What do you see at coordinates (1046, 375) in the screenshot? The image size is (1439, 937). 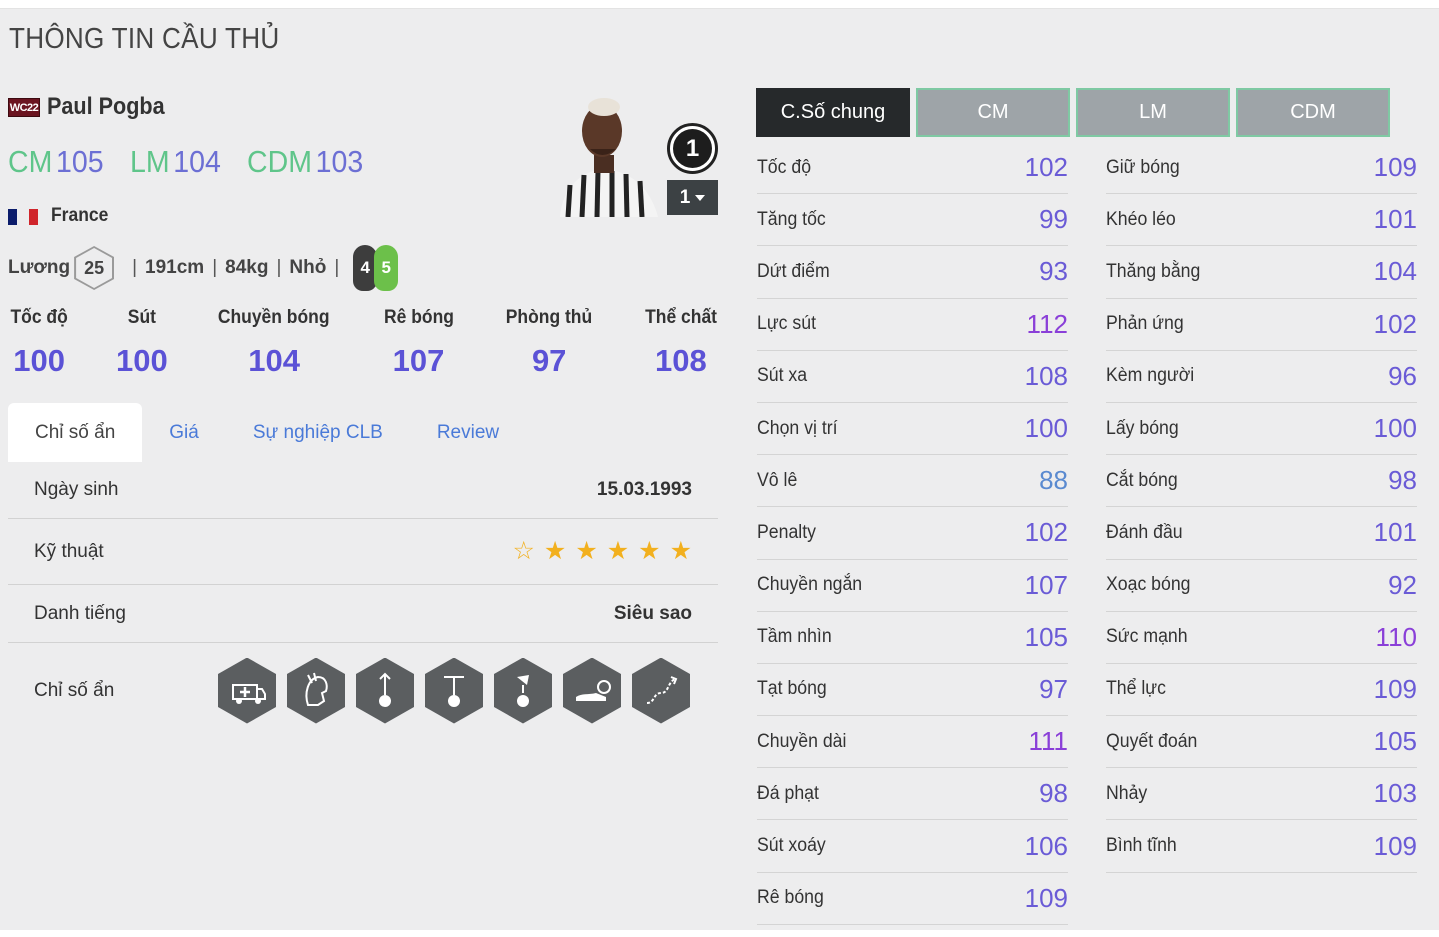 I see `stat-value: 108` at bounding box center [1046, 375].